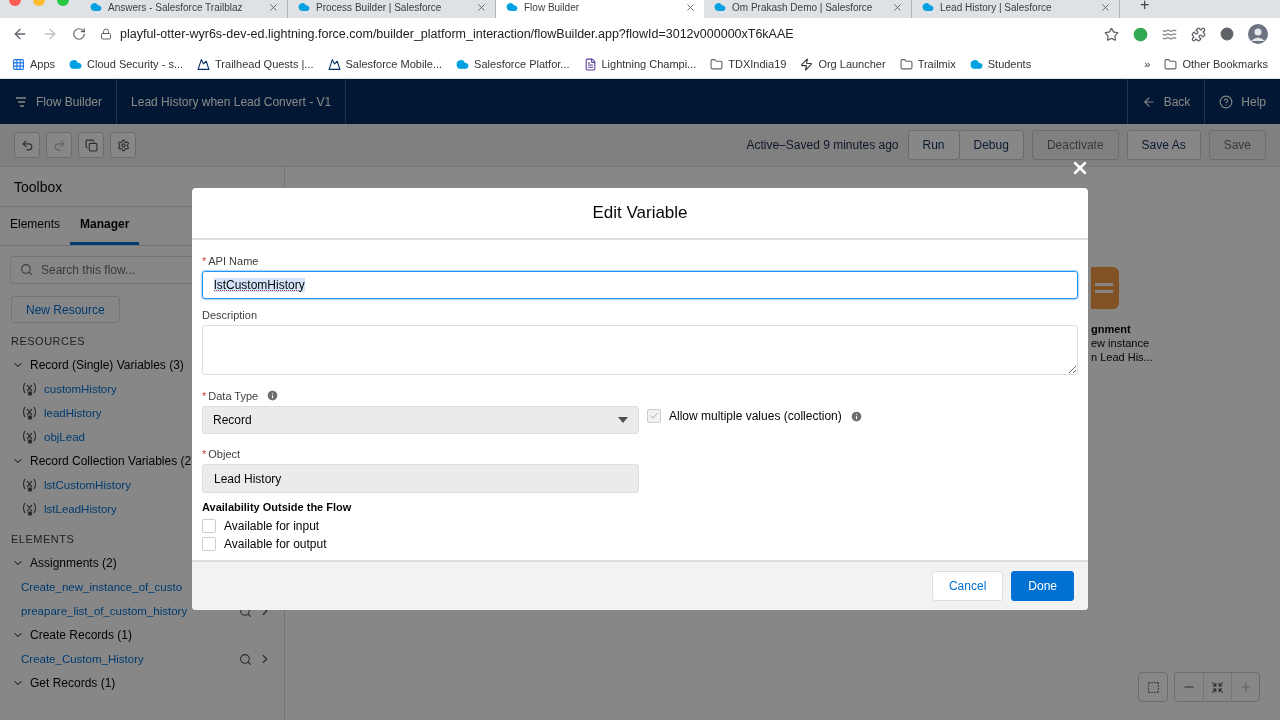 The height and width of the screenshot is (720, 1280). I want to click on settings-icon, so click(123, 145).